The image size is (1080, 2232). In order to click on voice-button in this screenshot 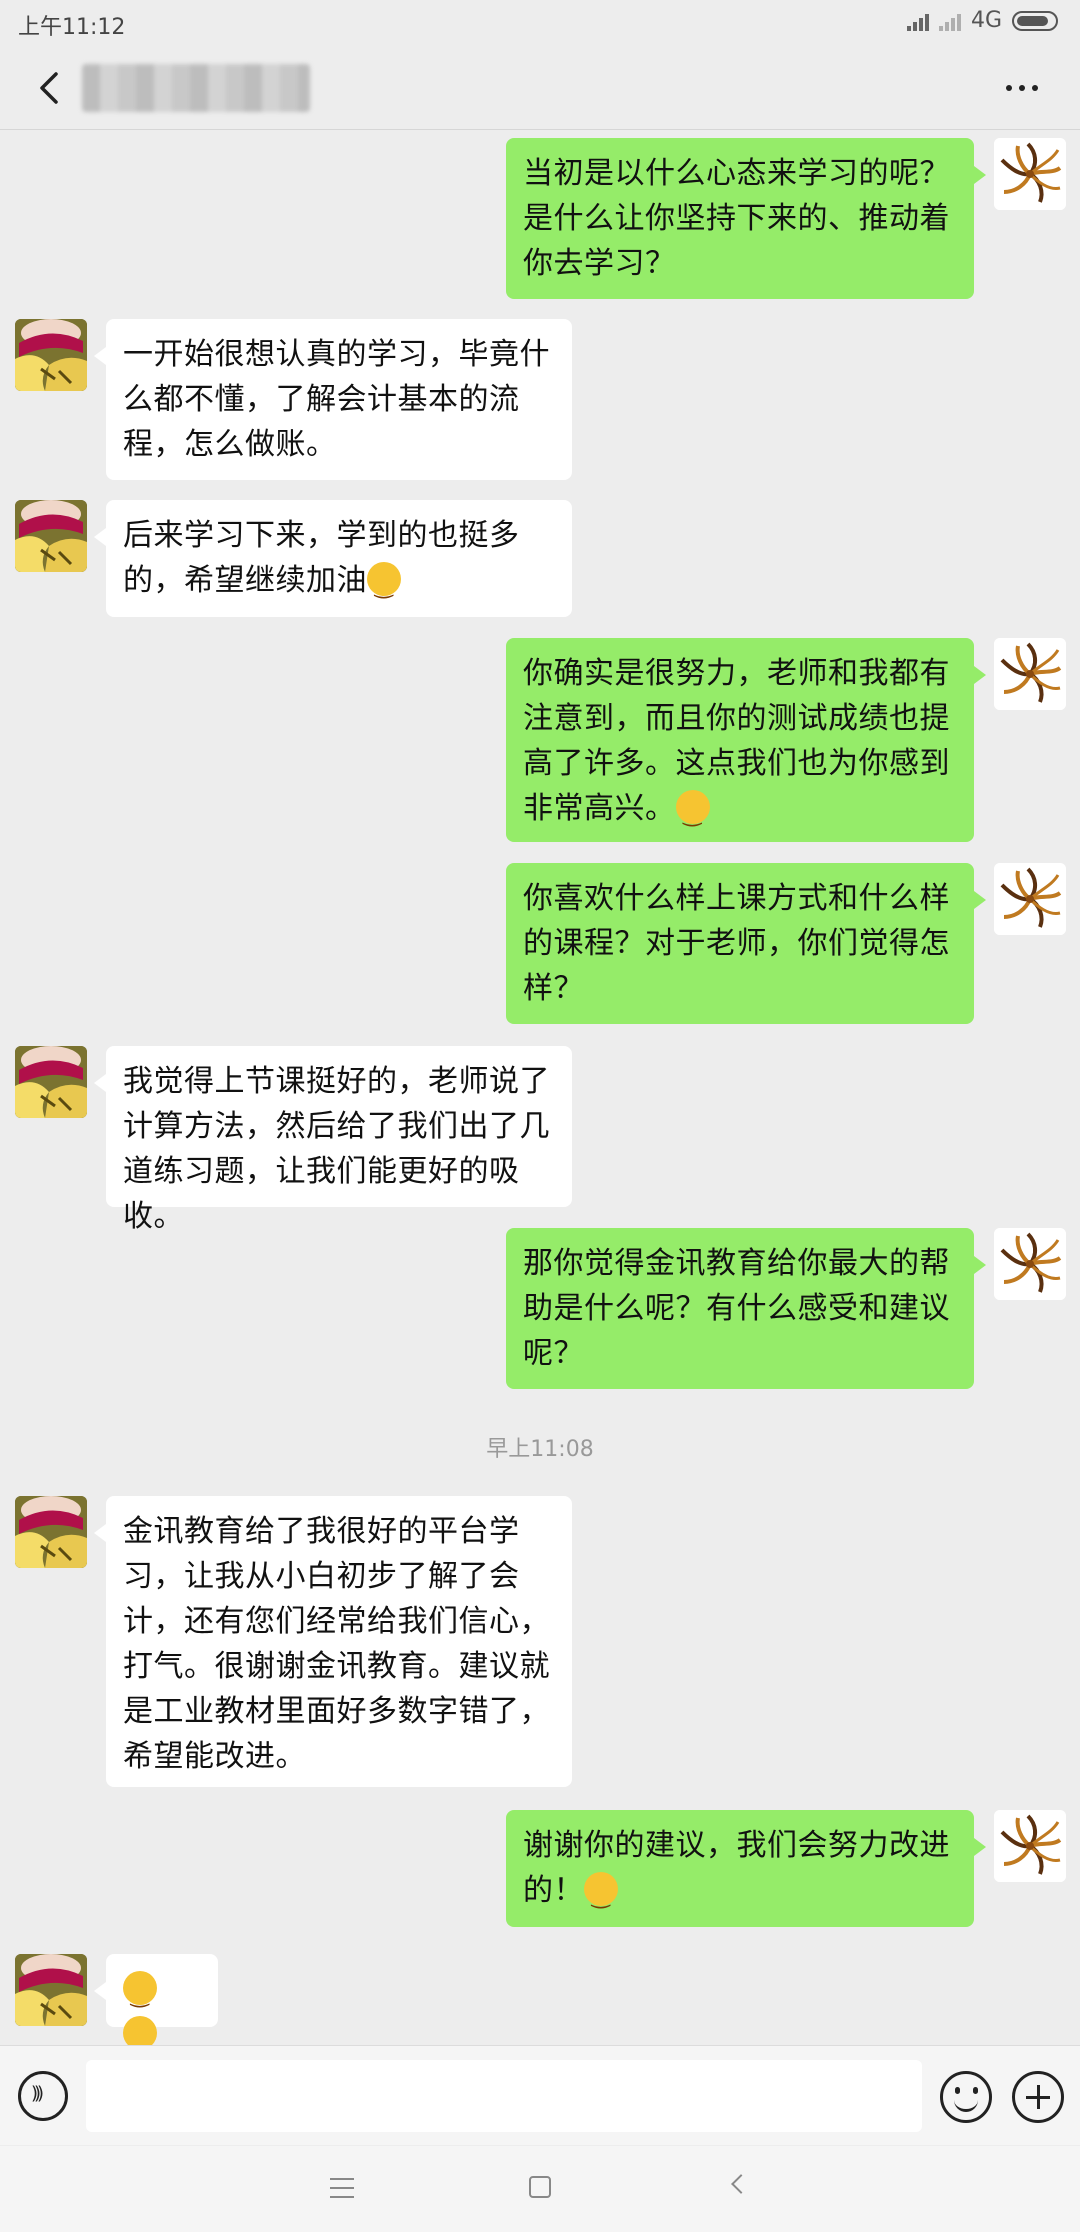, I will do `click(43, 2096)`.